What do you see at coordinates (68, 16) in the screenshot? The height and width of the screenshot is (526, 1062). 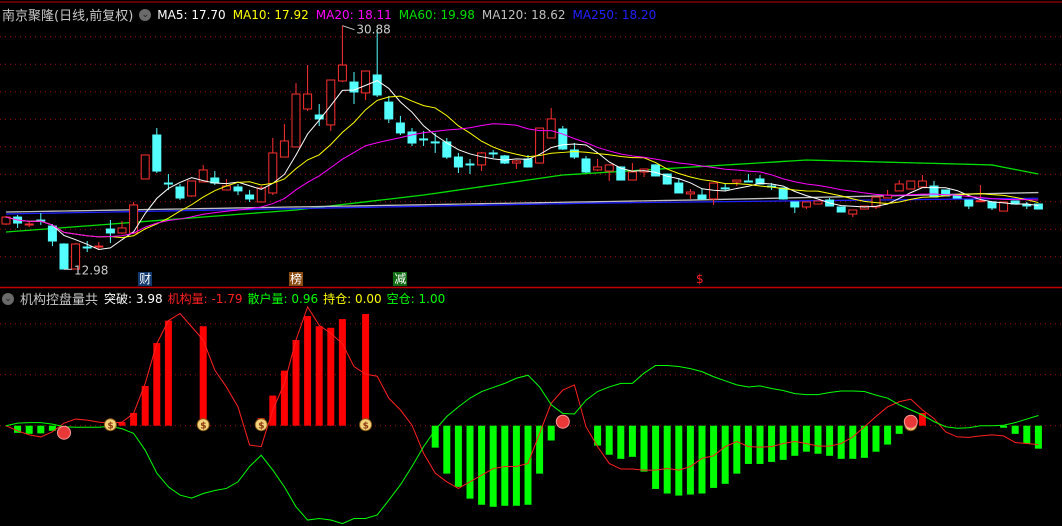 I see `stock-title: 南京聚隆(日线,前复权)` at bounding box center [68, 16].